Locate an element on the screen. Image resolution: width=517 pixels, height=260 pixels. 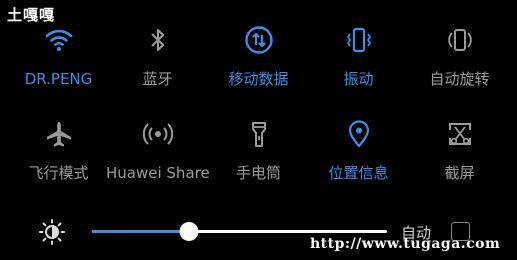
watermark: http://www.tugaga.com is located at coordinates (405, 244).